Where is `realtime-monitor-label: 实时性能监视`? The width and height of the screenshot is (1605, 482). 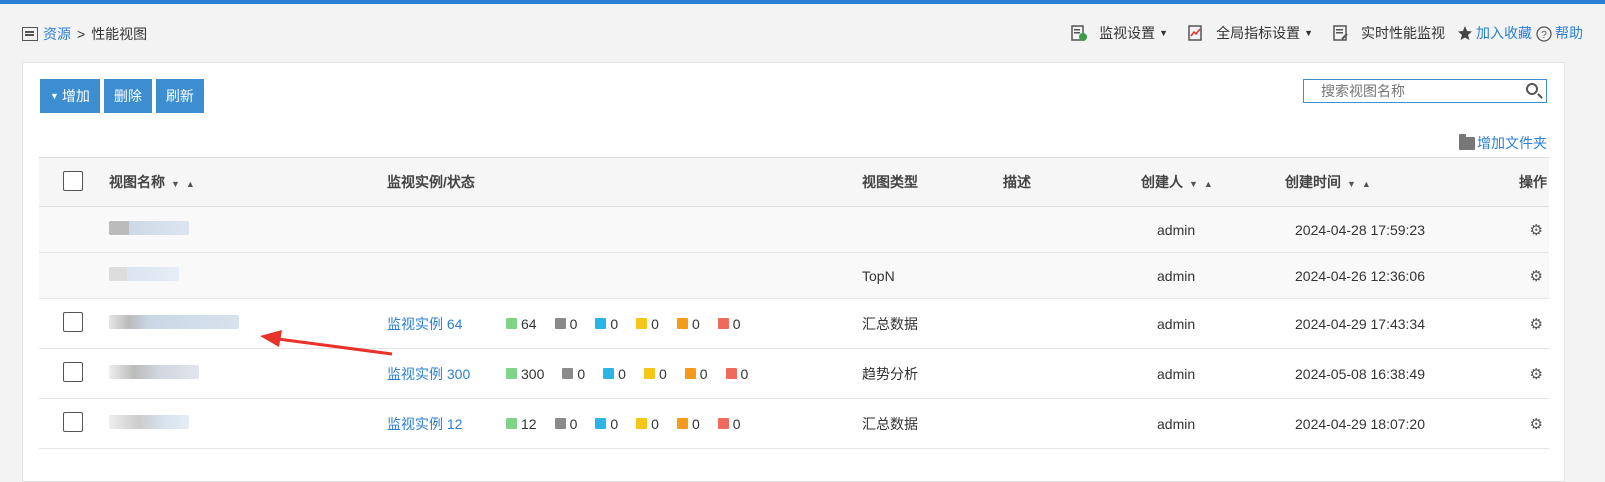 realtime-monitor-label: 实时性能监视 is located at coordinates (1403, 33).